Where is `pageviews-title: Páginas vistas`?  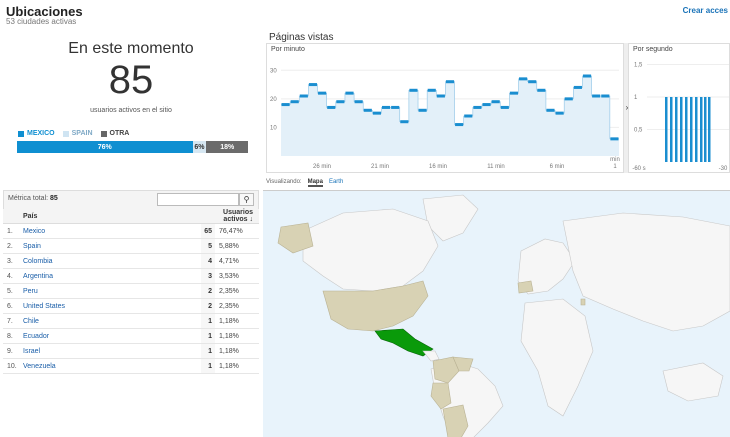 pageviews-title: Páginas vistas is located at coordinates (301, 37).